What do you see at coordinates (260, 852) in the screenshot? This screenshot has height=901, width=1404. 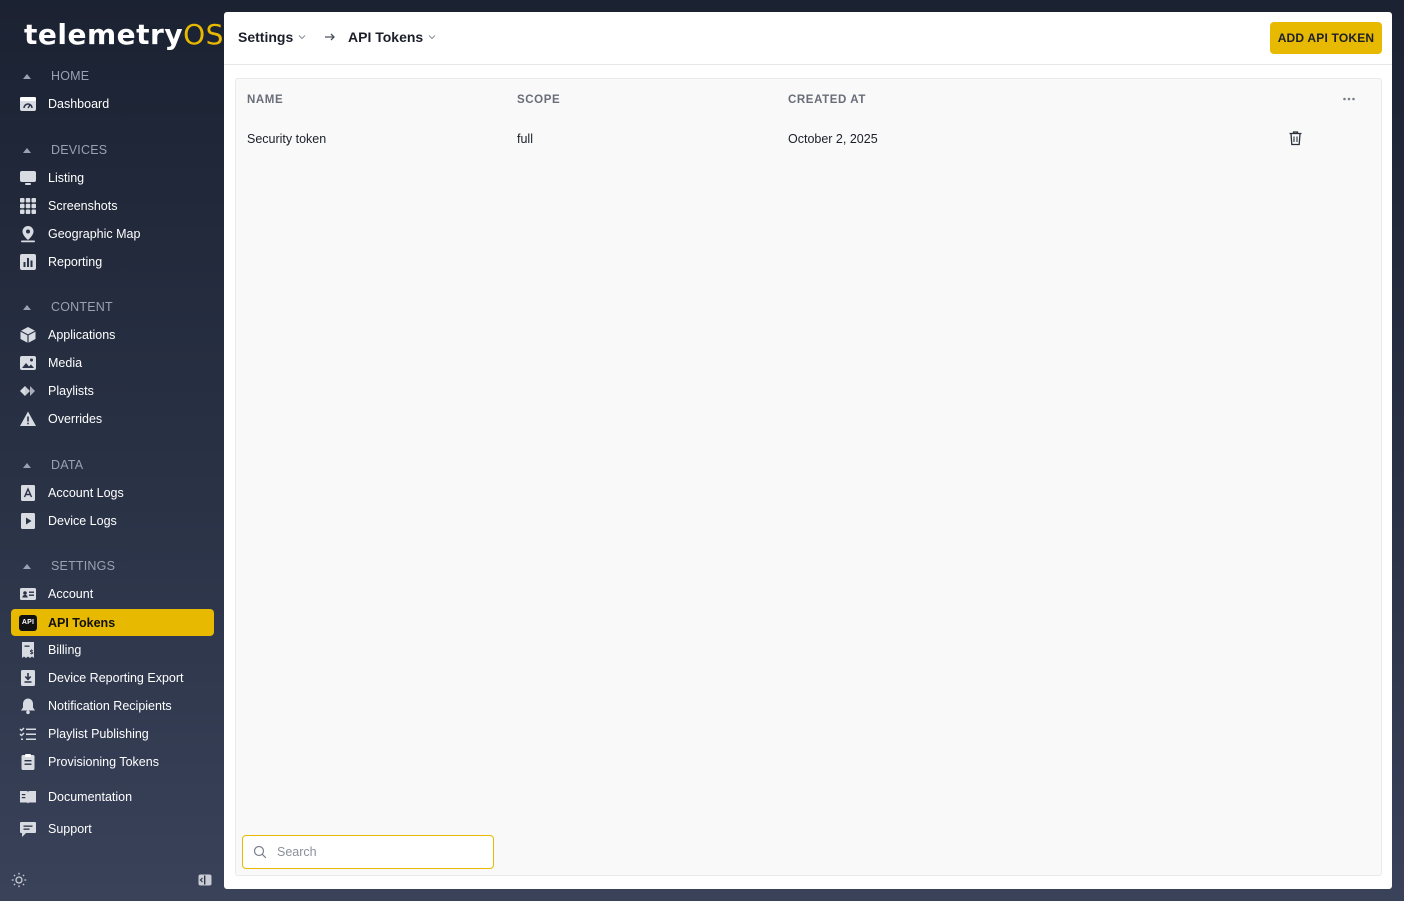 I see `search-icon` at bounding box center [260, 852].